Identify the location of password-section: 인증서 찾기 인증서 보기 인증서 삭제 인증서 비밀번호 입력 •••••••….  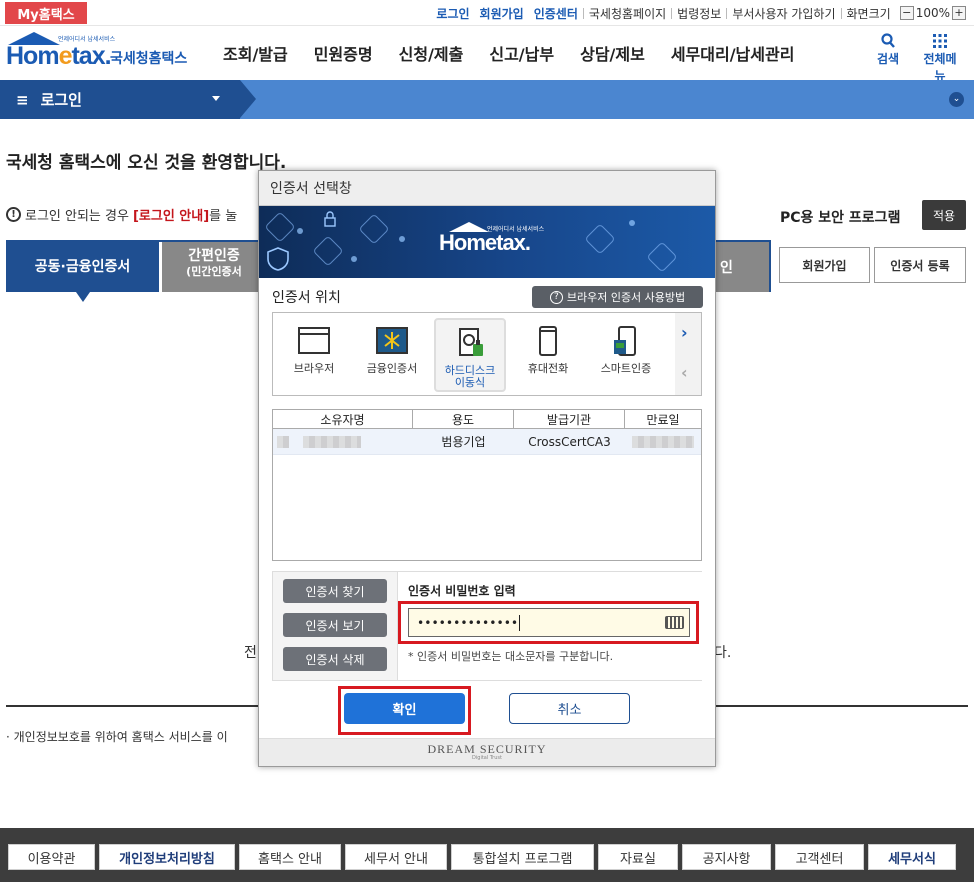
(487, 626).